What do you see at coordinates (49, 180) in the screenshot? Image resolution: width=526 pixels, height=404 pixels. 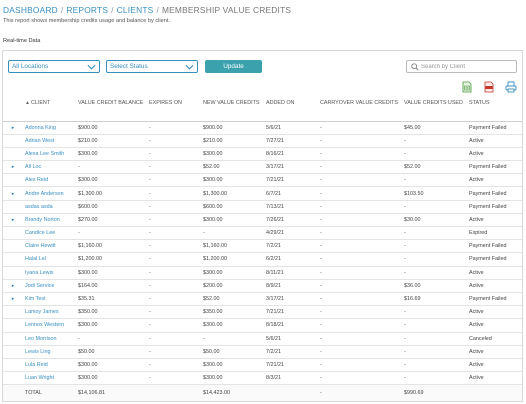 I see `client-name-link: Alex Reid` at bounding box center [49, 180].